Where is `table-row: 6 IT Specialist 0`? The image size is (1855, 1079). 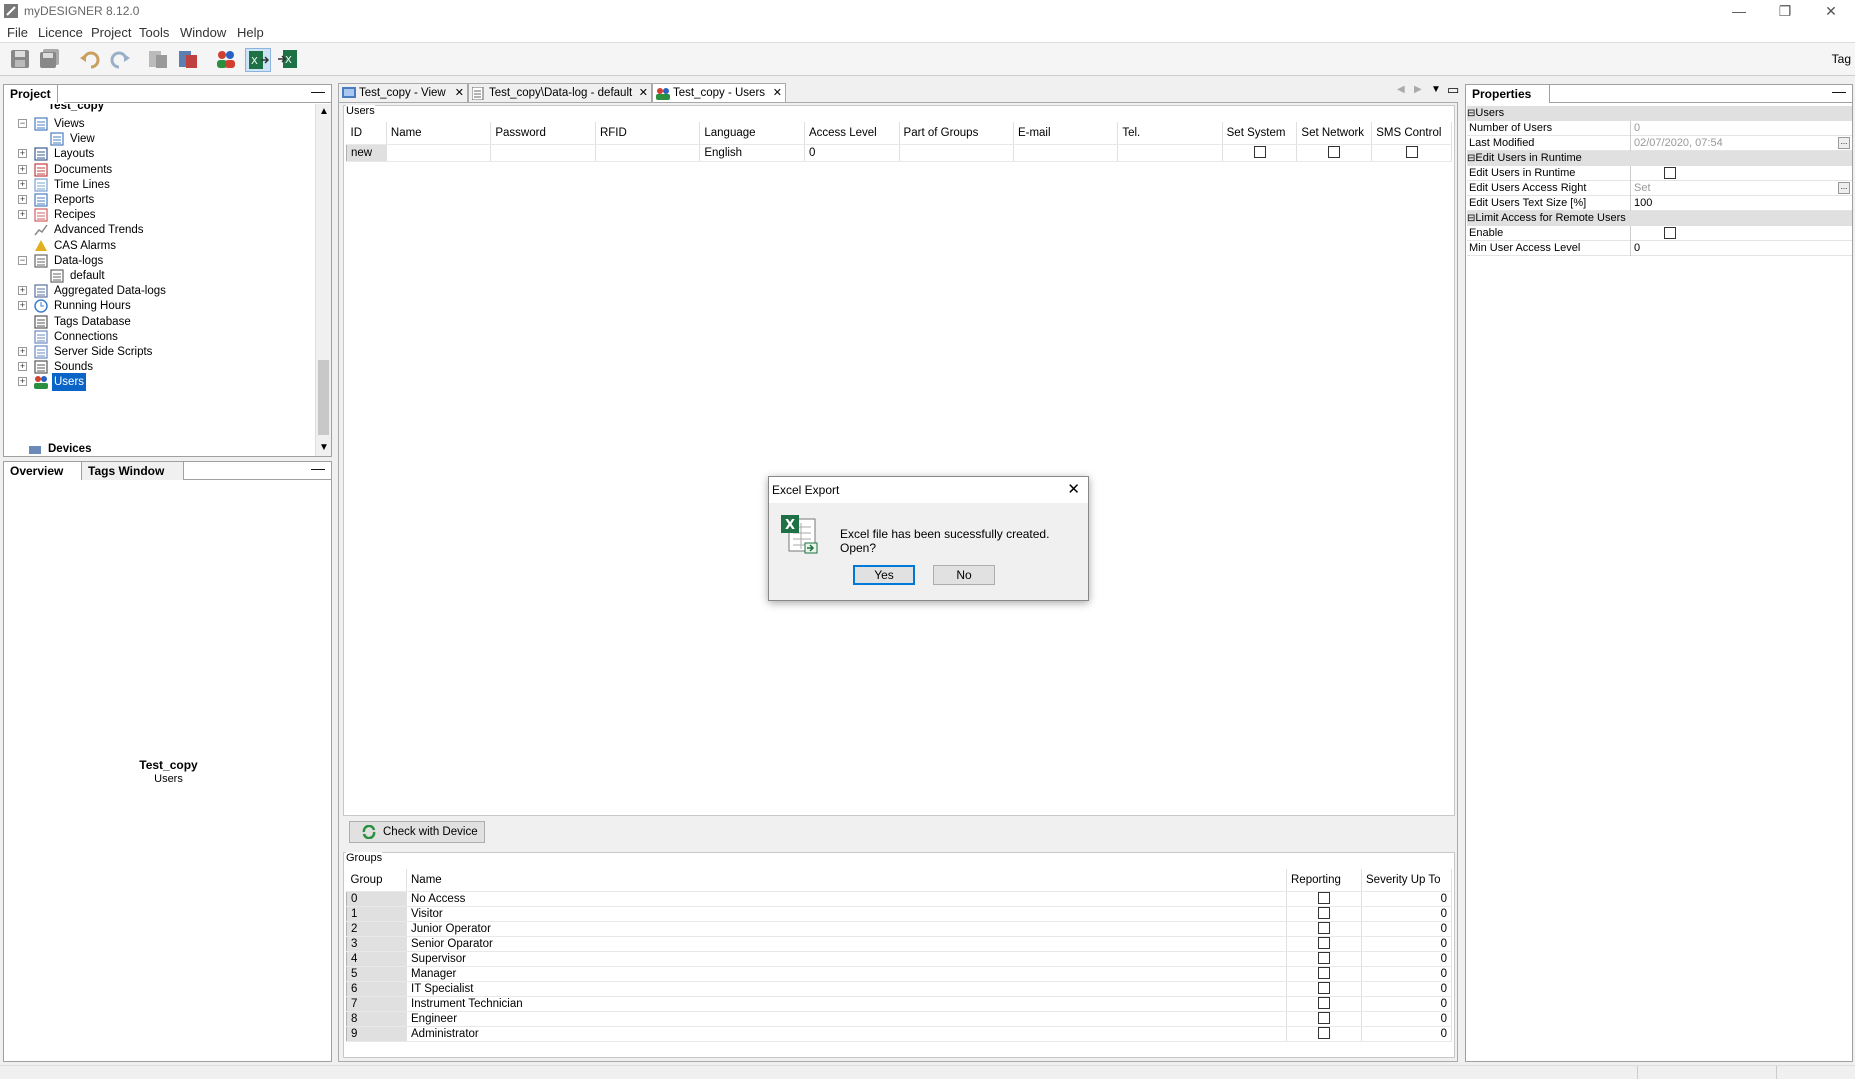 table-row: 6 IT Specialist 0 is located at coordinates (899, 988).